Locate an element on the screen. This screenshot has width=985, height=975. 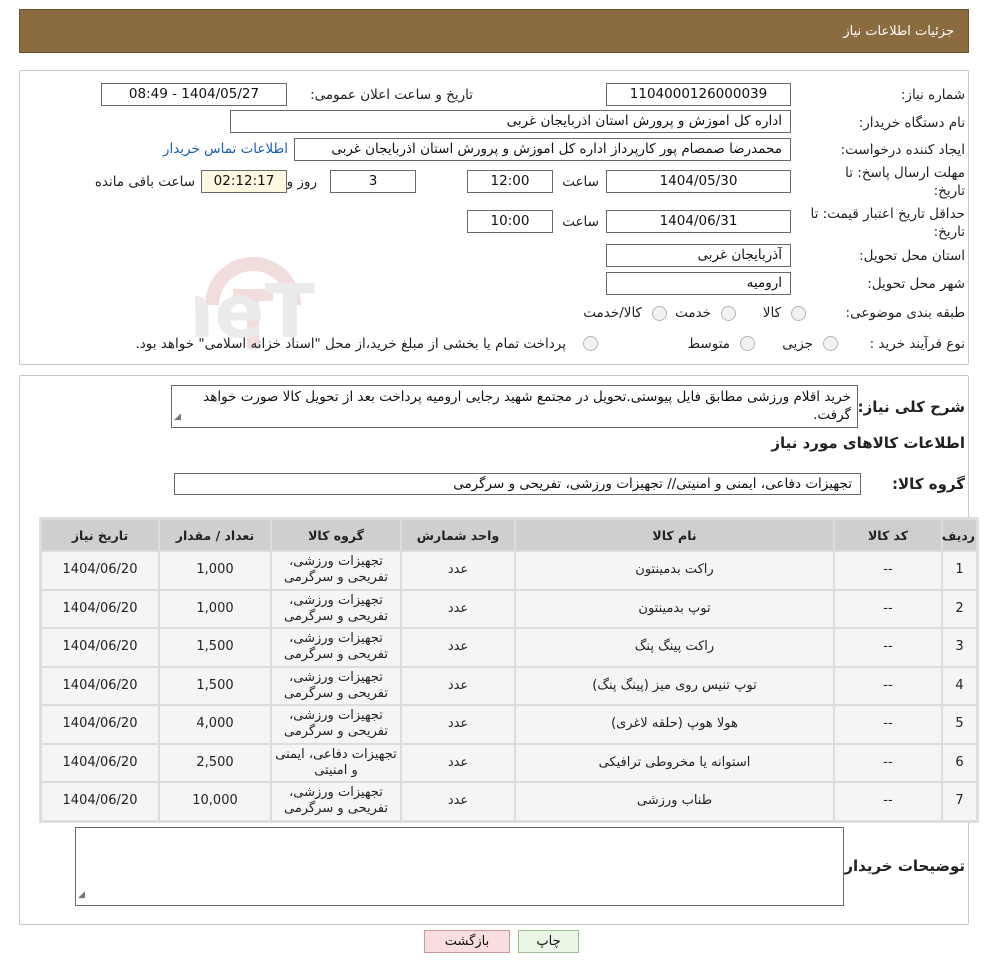
category-service-radio is located at coordinates (728, 313).